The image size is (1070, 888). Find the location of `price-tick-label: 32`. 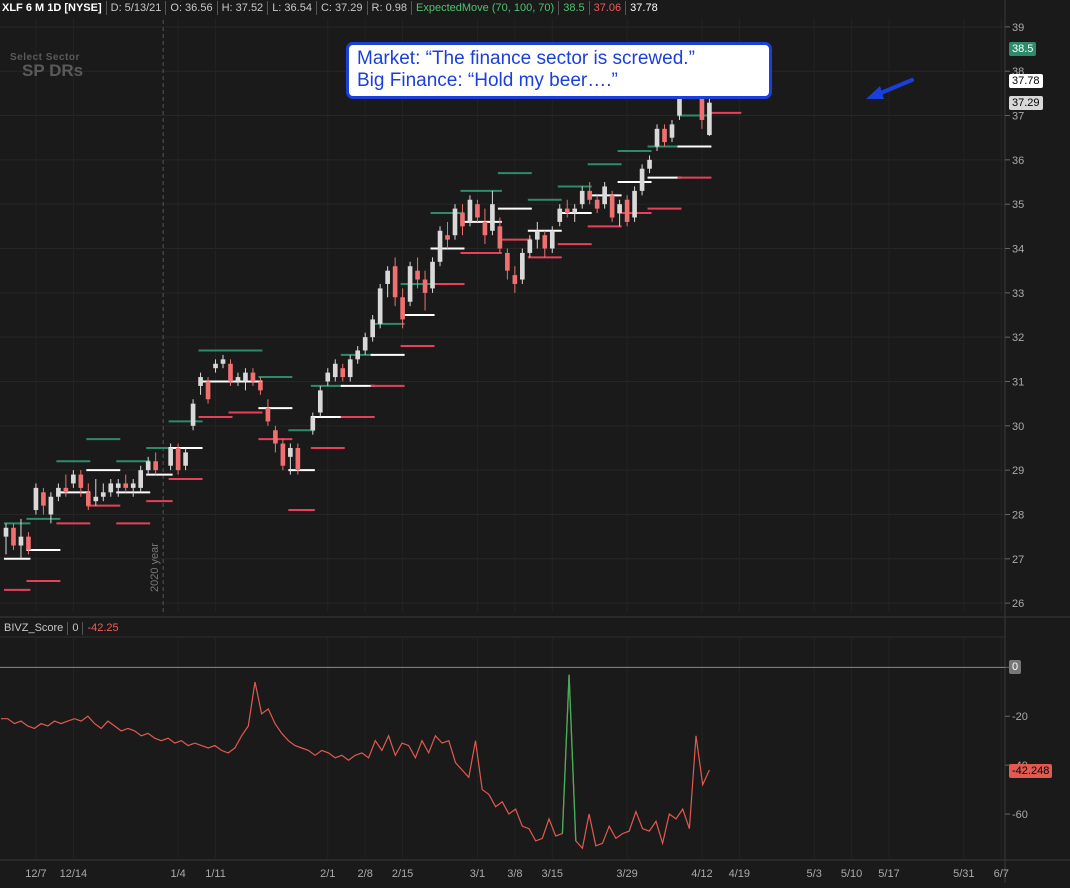

price-tick-label: 32 is located at coordinates (1018, 338).